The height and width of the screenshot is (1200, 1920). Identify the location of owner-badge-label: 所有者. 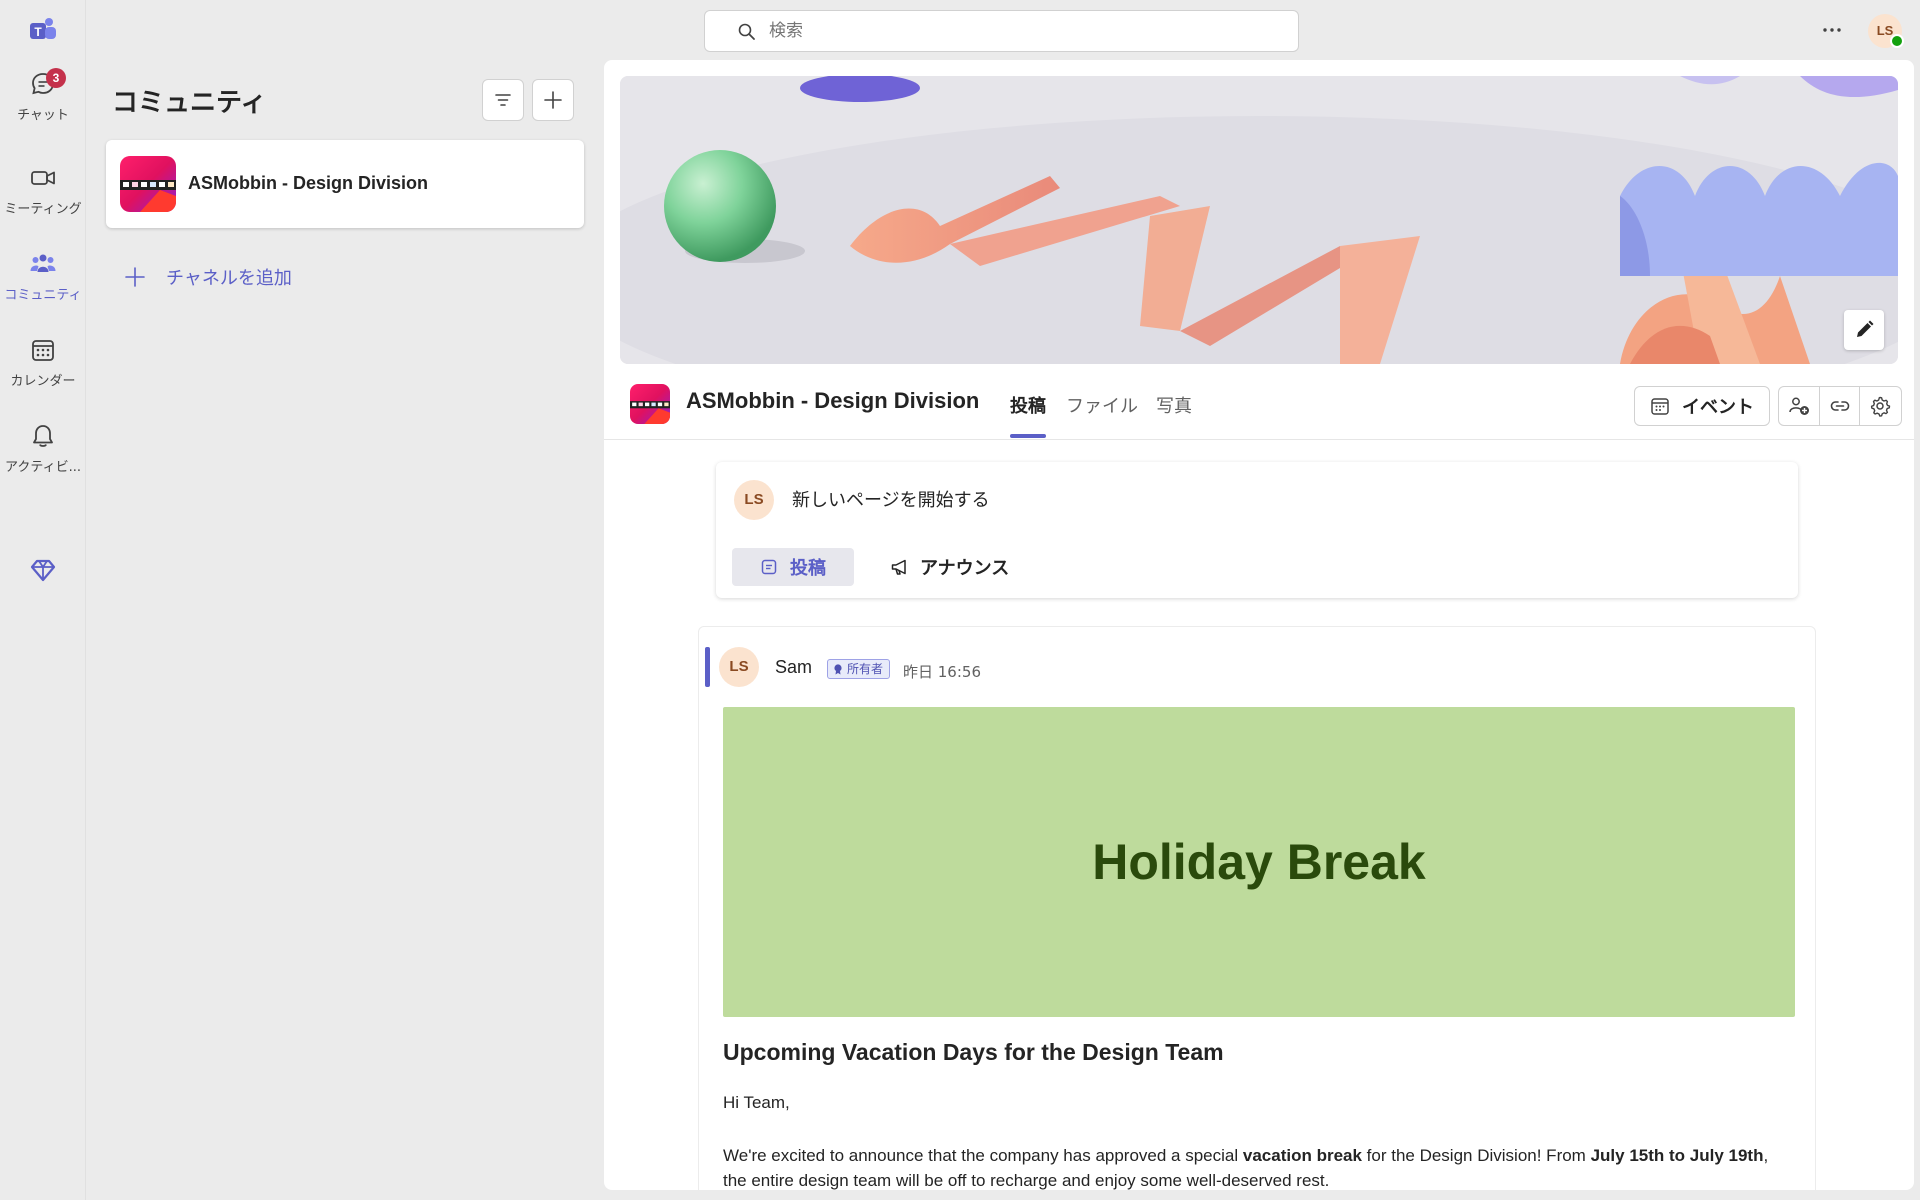
(865, 669).